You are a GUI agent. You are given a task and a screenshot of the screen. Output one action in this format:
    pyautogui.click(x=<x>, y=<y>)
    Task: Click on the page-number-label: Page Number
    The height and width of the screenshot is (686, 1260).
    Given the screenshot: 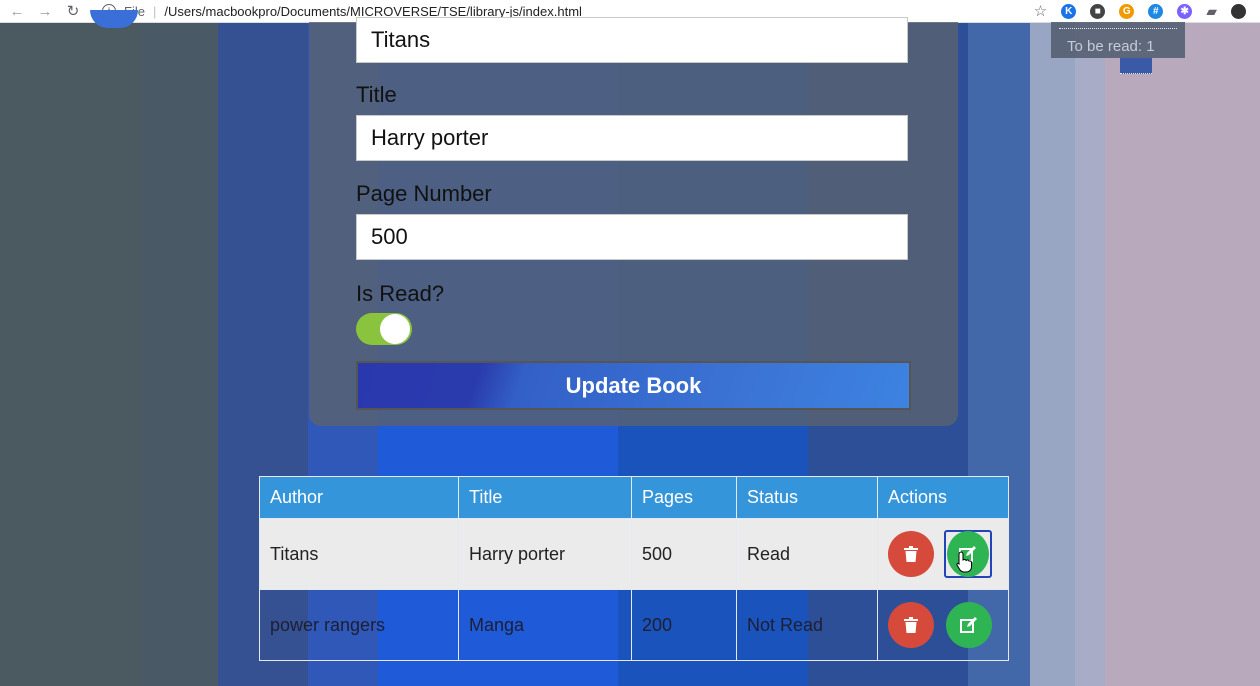 What is the action you would take?
    pyautogui.click(x=424, y=193)
    